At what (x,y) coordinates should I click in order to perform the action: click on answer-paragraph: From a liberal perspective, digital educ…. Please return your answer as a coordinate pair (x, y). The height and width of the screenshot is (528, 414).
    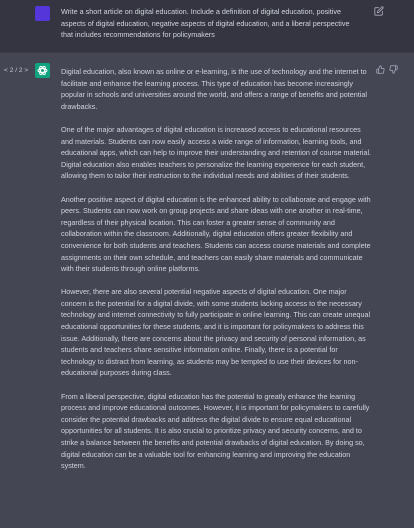
    Looking at the image, I should click on (215, 431).